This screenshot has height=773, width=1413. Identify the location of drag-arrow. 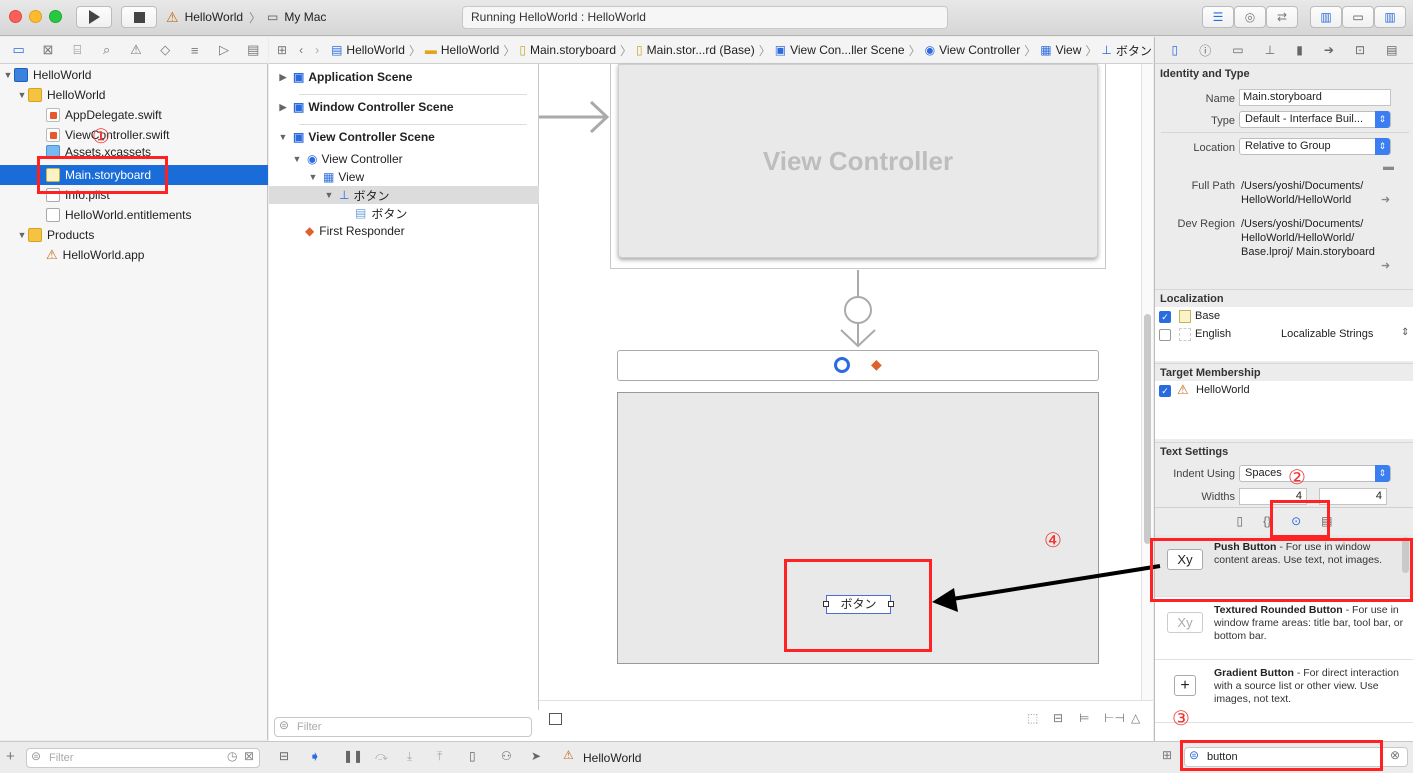
(1046, 588).